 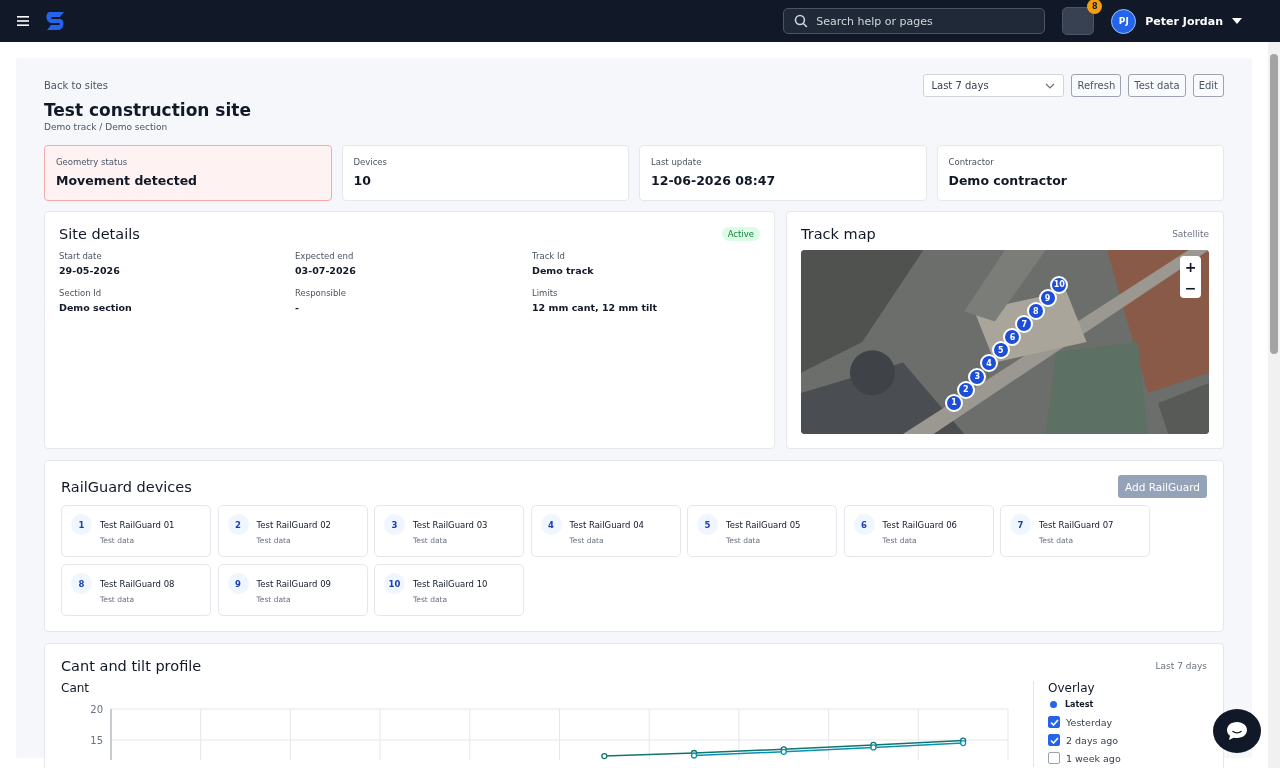 What do you see at coordinates (1072, 688) in the screenshot?
I see `overlay-title: Overlay` at bounding box center [1072, 688].